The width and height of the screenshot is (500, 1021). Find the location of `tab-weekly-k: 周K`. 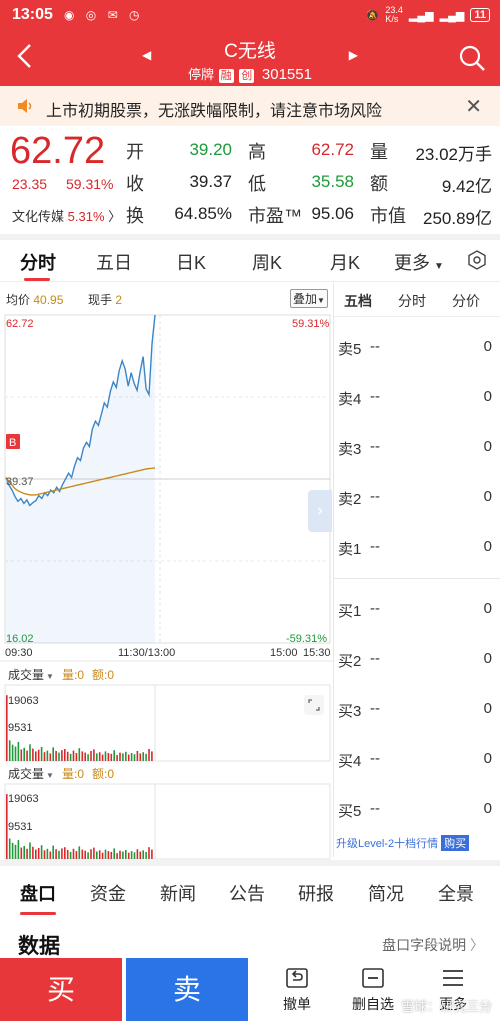

tab-weekly-k: 周K is located at coordinates (267, 262).